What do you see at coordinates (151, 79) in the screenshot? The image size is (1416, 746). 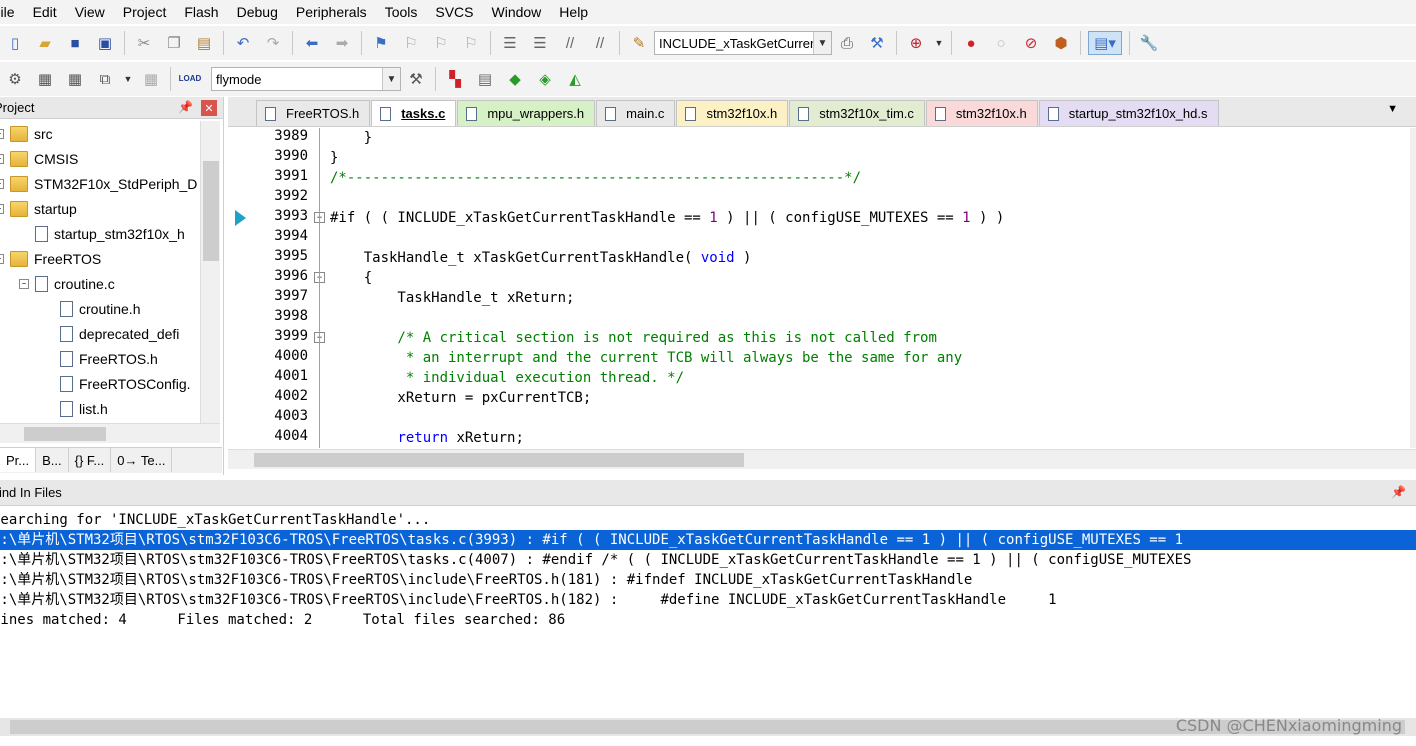 I see `stop-build-icon: ▦` at bounding box center [151, 79].